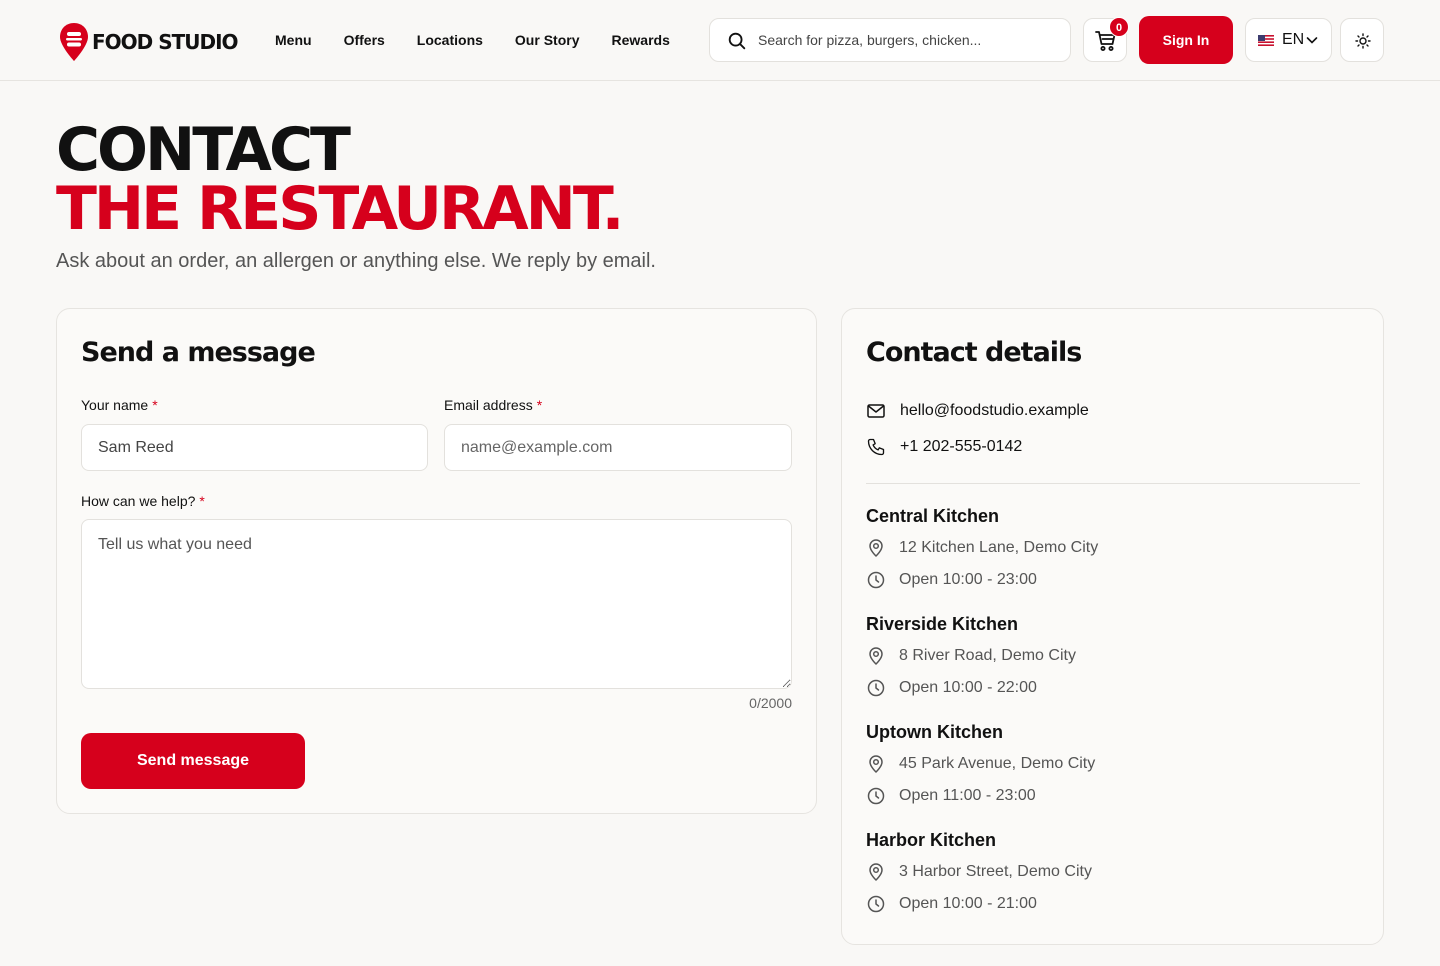 The height and width of the screenshot is (966, 1440). What do you see at coordinates (165, 42) in the screenshot?
I see `logo-text: FOOD STUDIO` at bounding box center [165, 42].